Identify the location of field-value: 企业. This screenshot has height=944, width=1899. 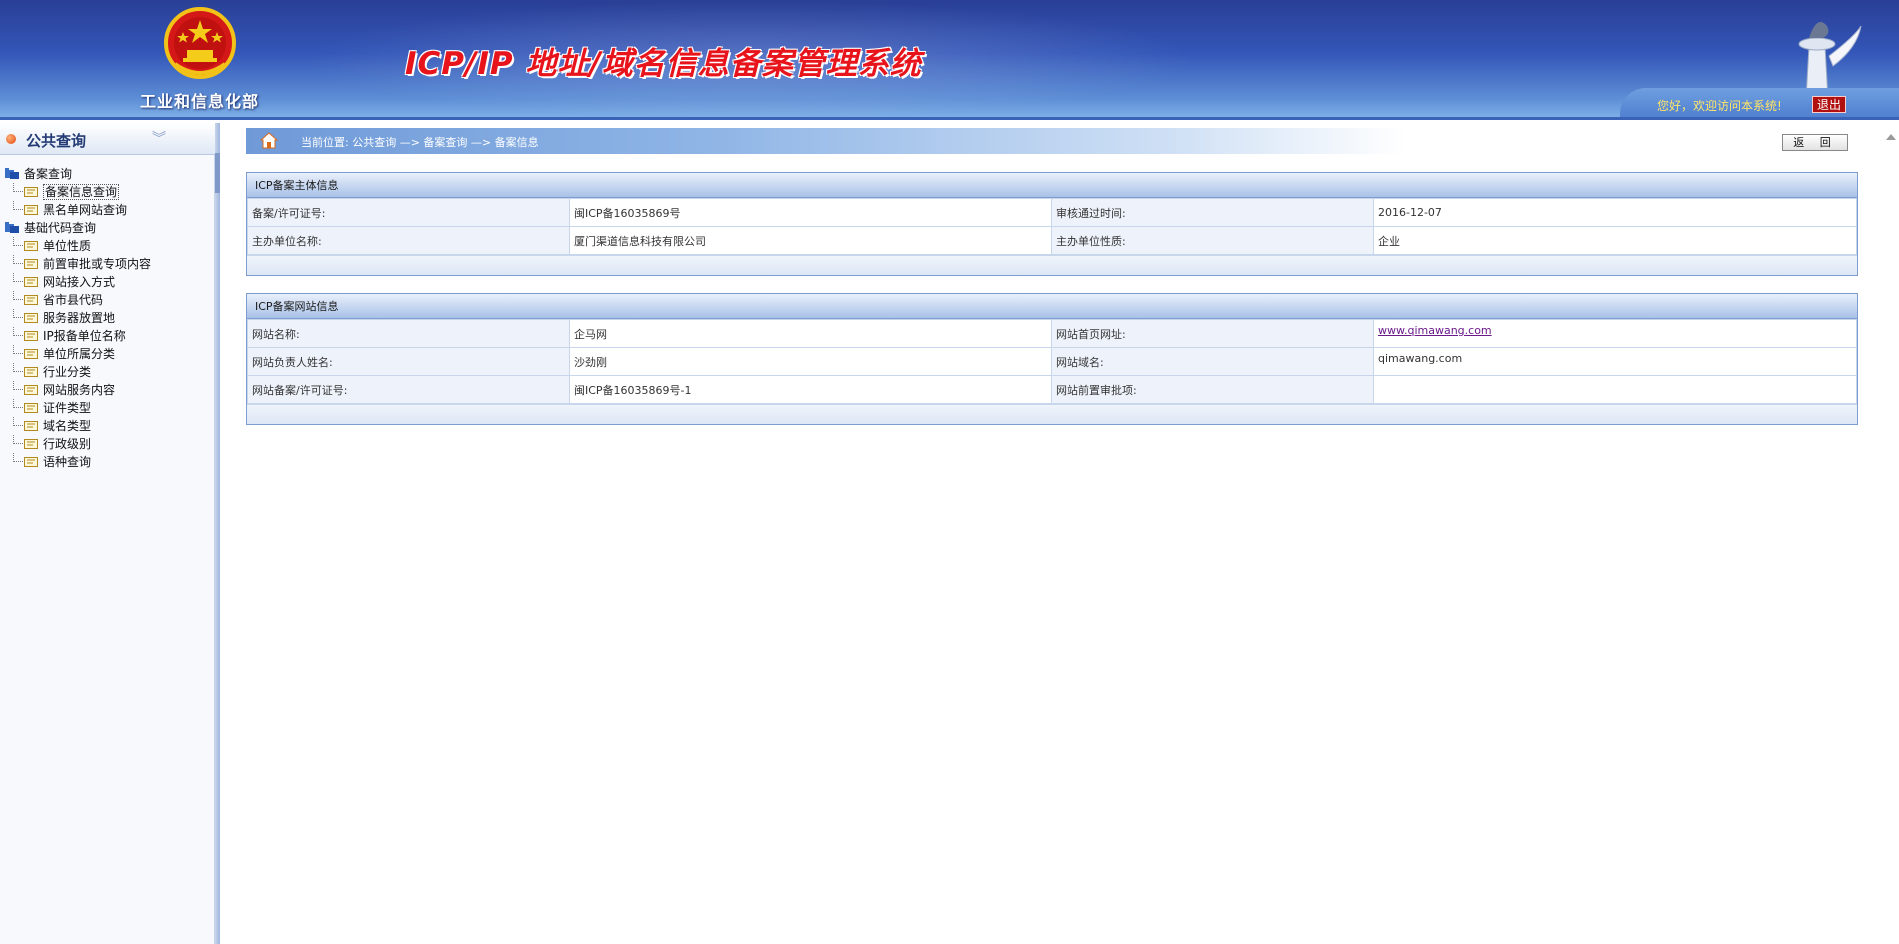
(1615, 240).